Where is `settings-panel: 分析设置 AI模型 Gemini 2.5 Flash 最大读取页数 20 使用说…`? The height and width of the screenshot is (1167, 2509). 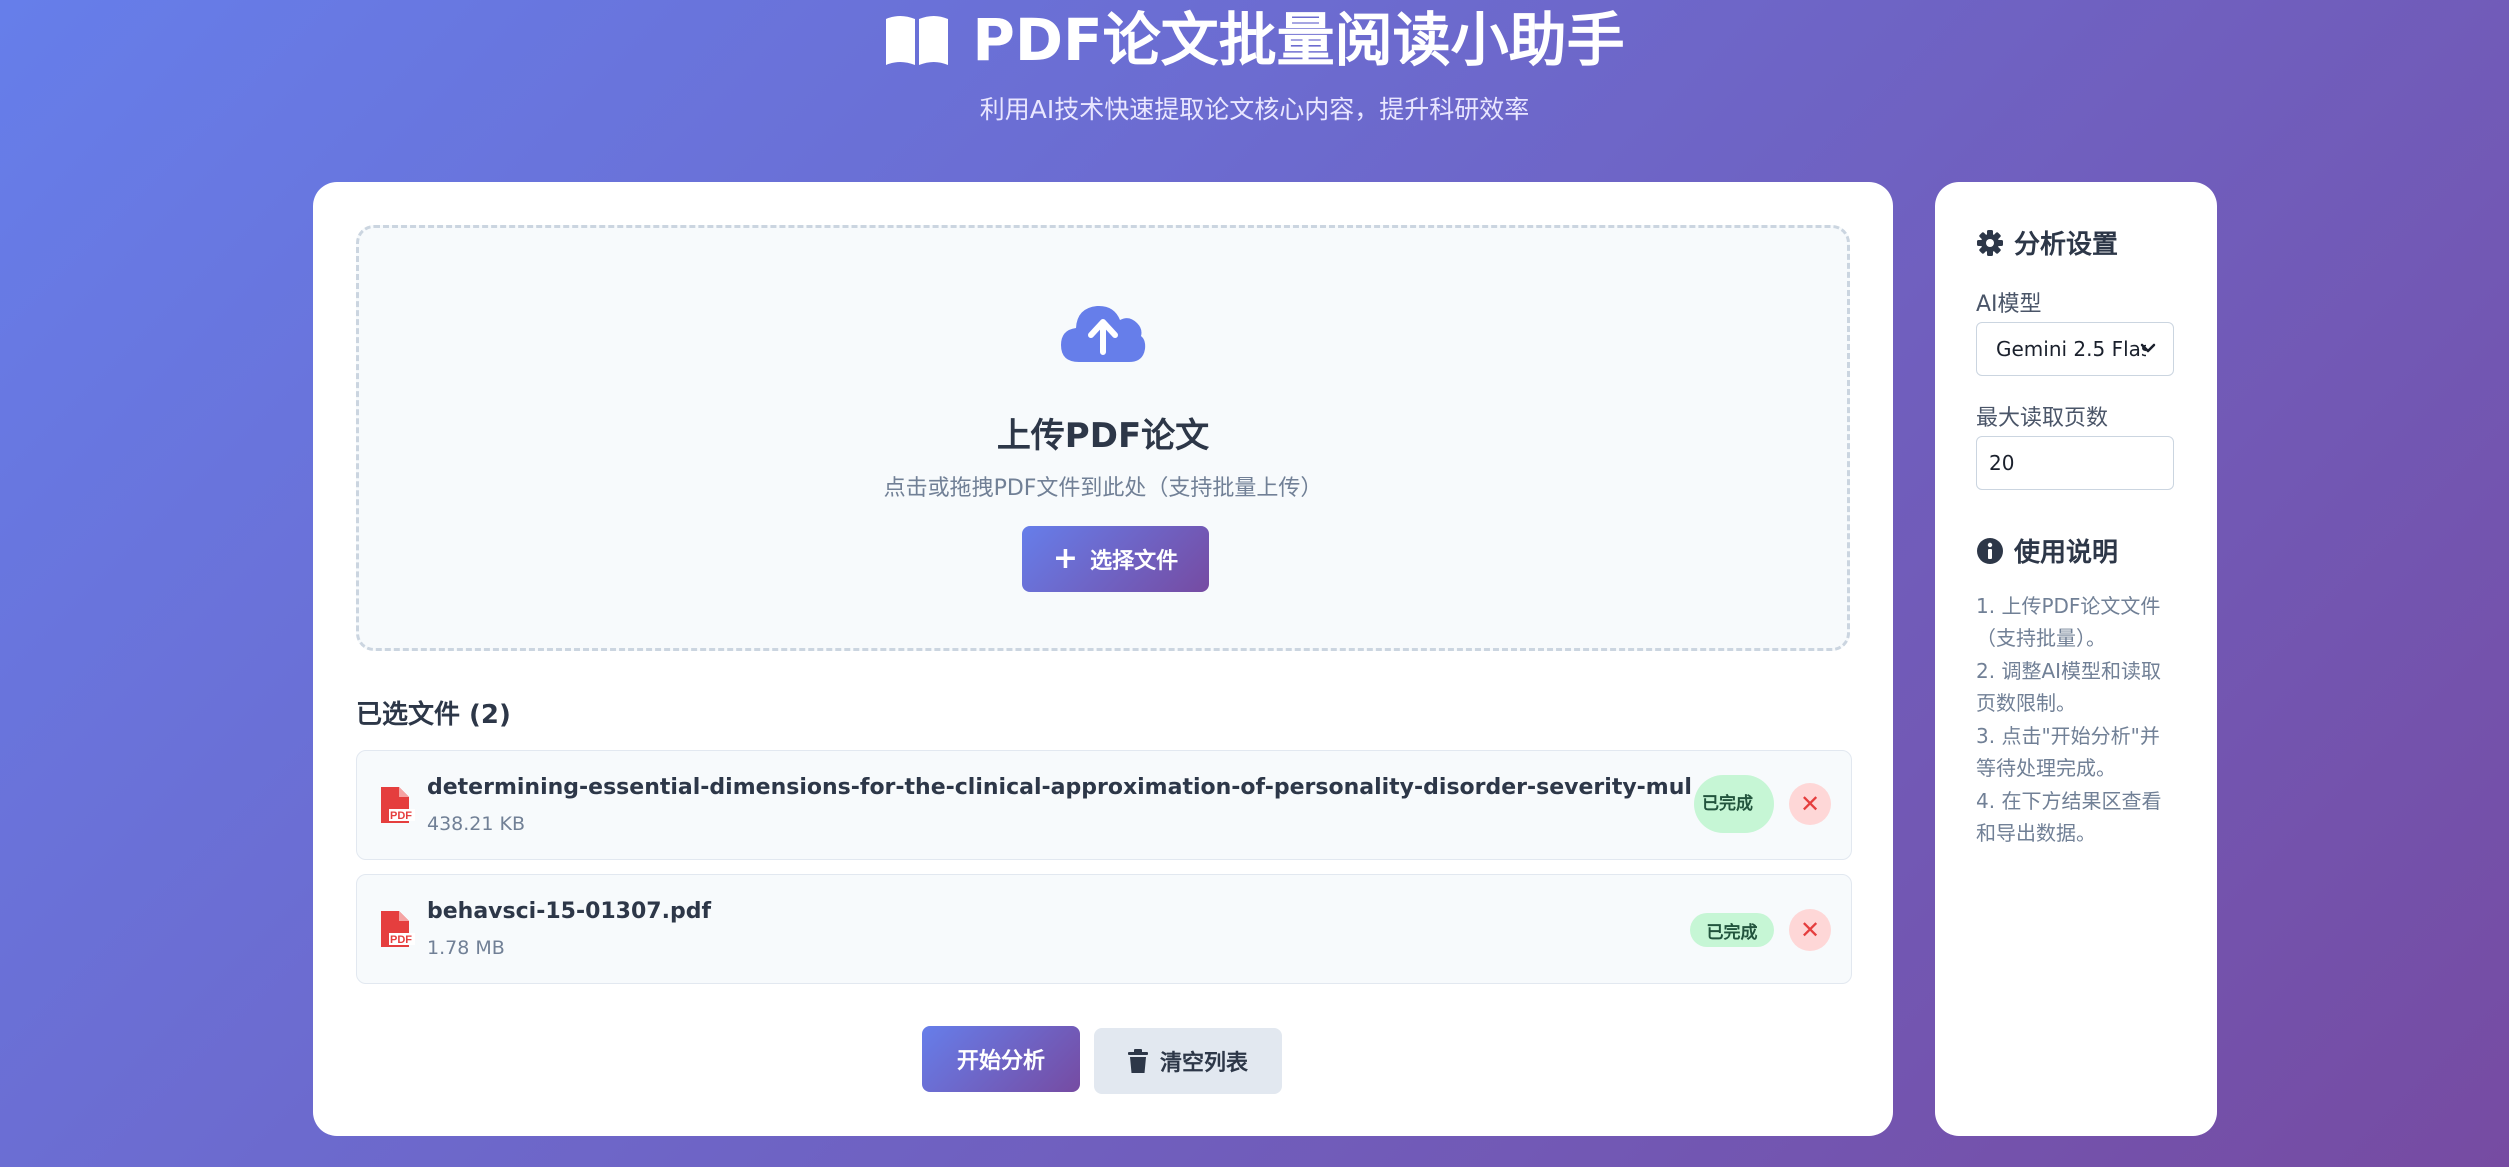
settings-panel: 分析设置 AI模型 Gemini 2.5 Flash 最大读取页数 20 使用说… is located at coordinates (2076, 659).